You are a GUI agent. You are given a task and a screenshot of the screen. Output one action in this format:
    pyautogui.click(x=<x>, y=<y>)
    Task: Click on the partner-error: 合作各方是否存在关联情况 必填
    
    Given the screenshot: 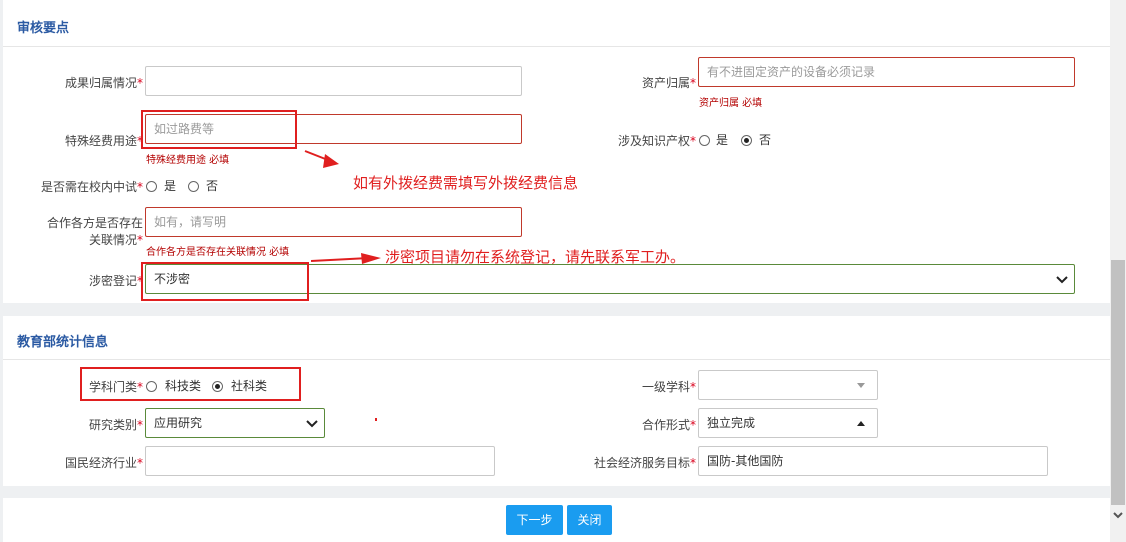 What is the action you would take?
    pyautogui.click(x=218, y=252)
    